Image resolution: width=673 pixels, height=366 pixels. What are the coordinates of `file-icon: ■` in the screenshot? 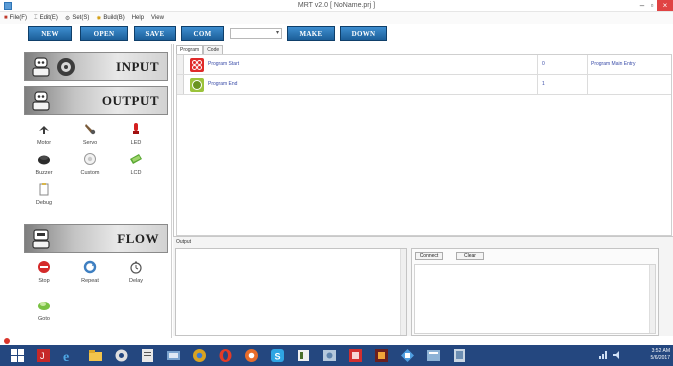 It's located at (6, 18).